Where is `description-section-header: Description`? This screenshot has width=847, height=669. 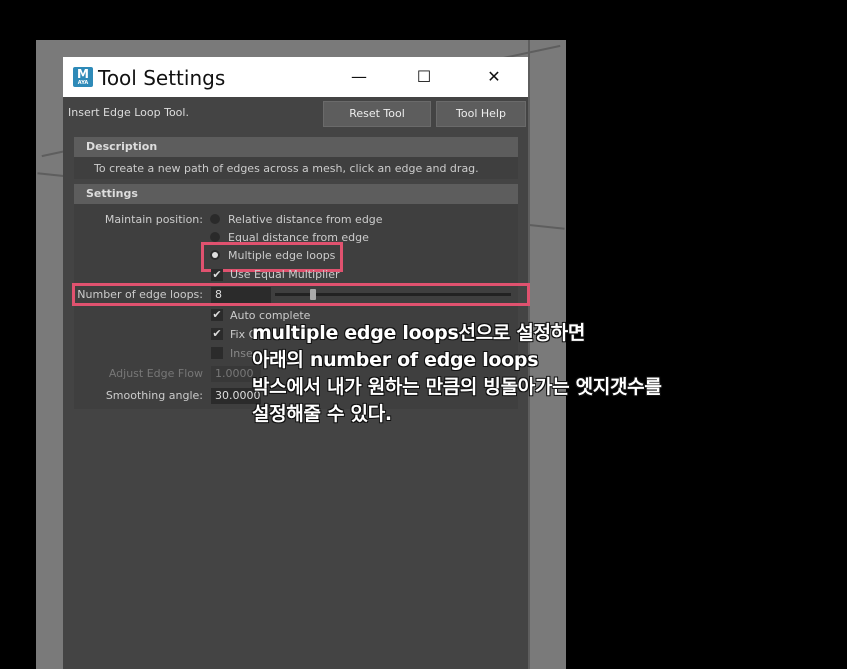 description-section-header: Description is located at coordinates (296, 147).